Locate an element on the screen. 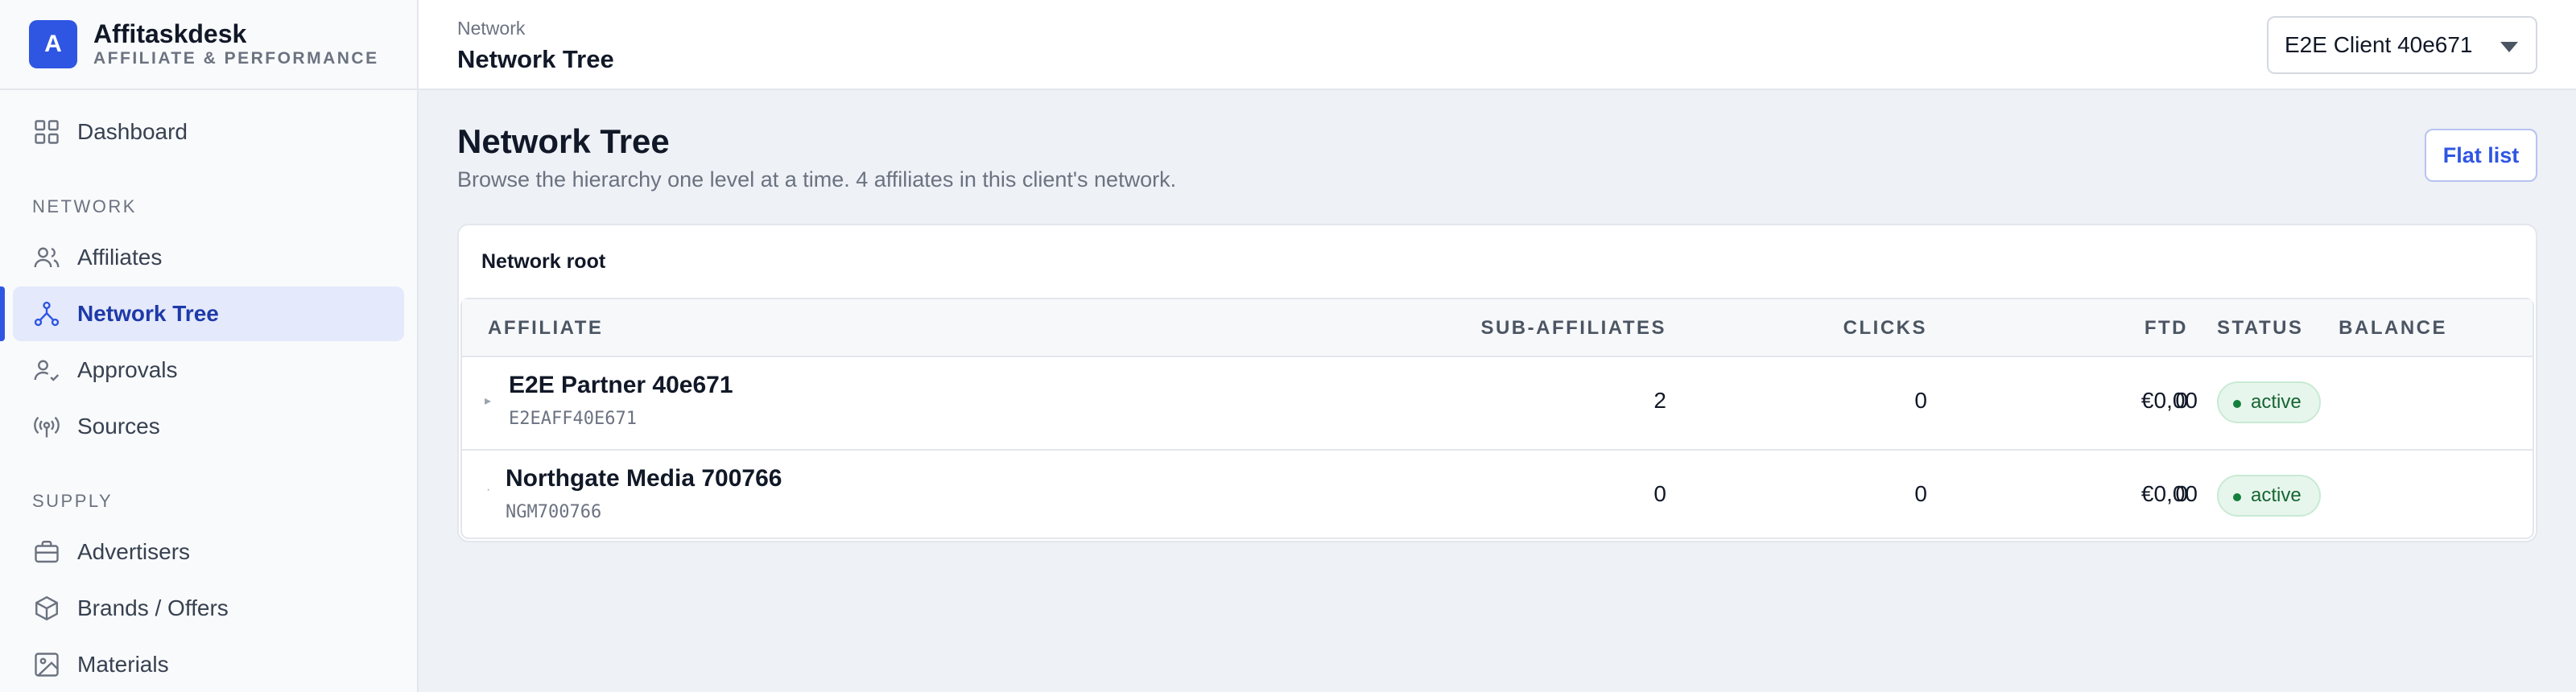  briefcase-icon is located at coordinates (47, 552).